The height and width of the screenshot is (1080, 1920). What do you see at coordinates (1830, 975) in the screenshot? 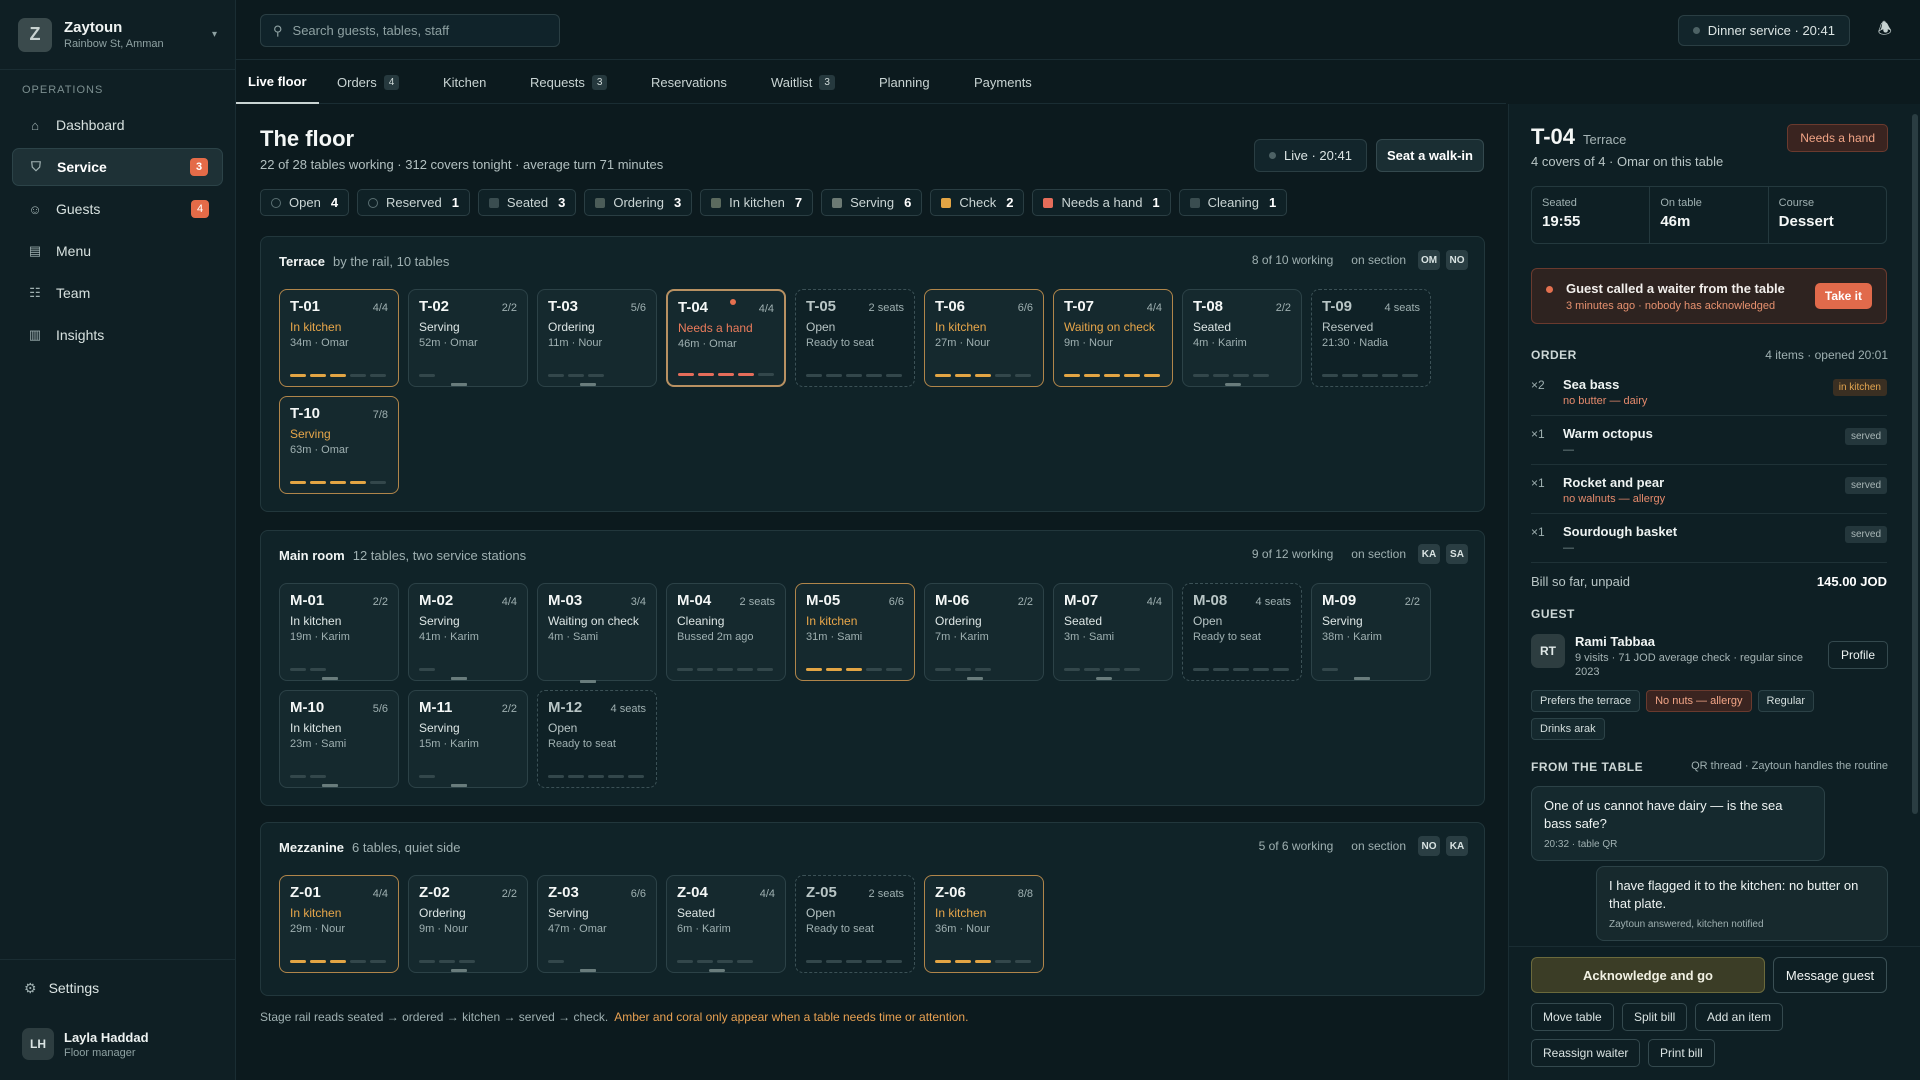
I see `message-guest-button: Message guest` at bounding box center [1830, 975].